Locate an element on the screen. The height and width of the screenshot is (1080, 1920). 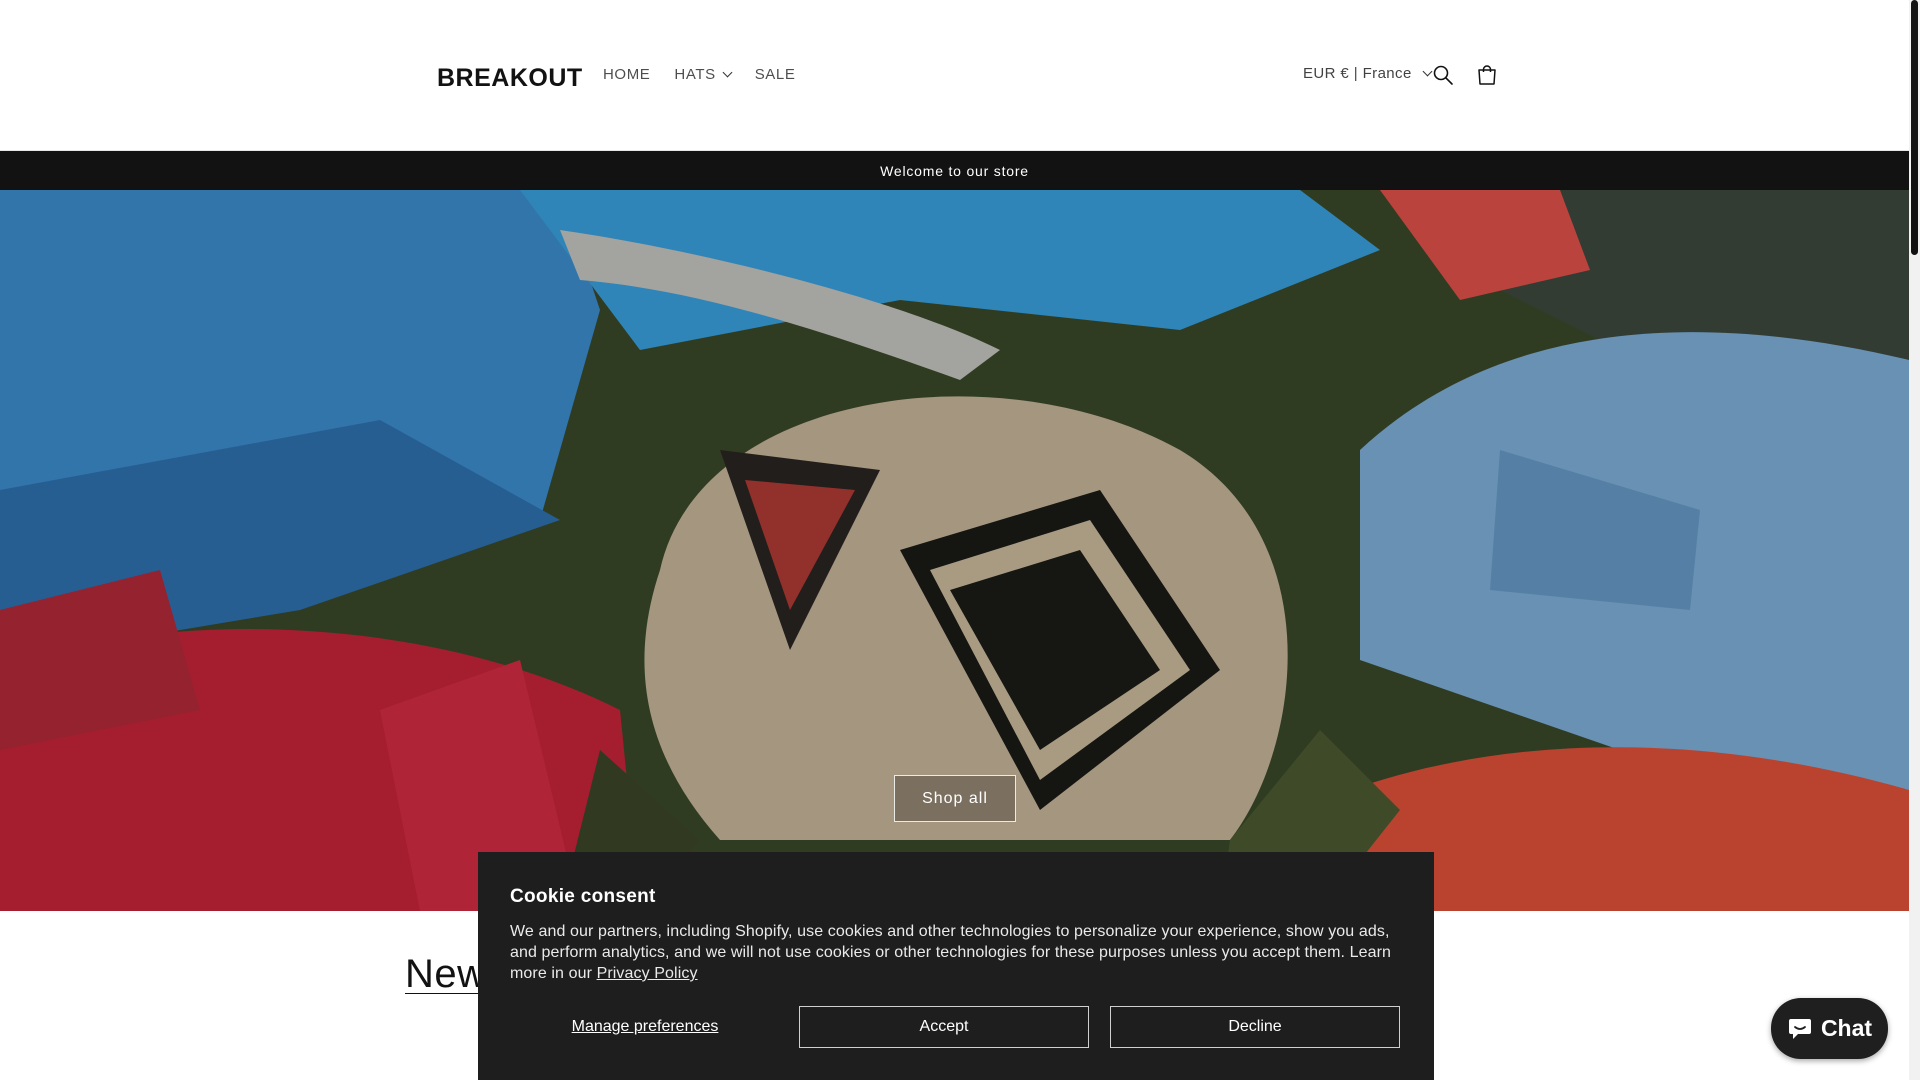
nav-item-label: HATS is located at coordinates (695, 74).